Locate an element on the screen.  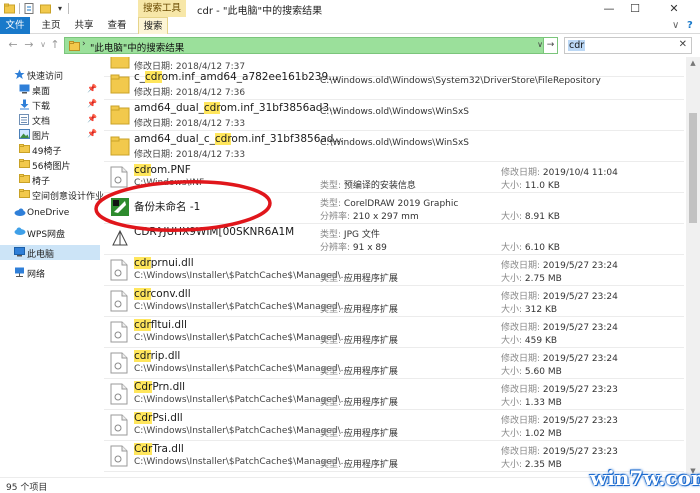
scrollbar-thumb is located at coordinates (693, 168).